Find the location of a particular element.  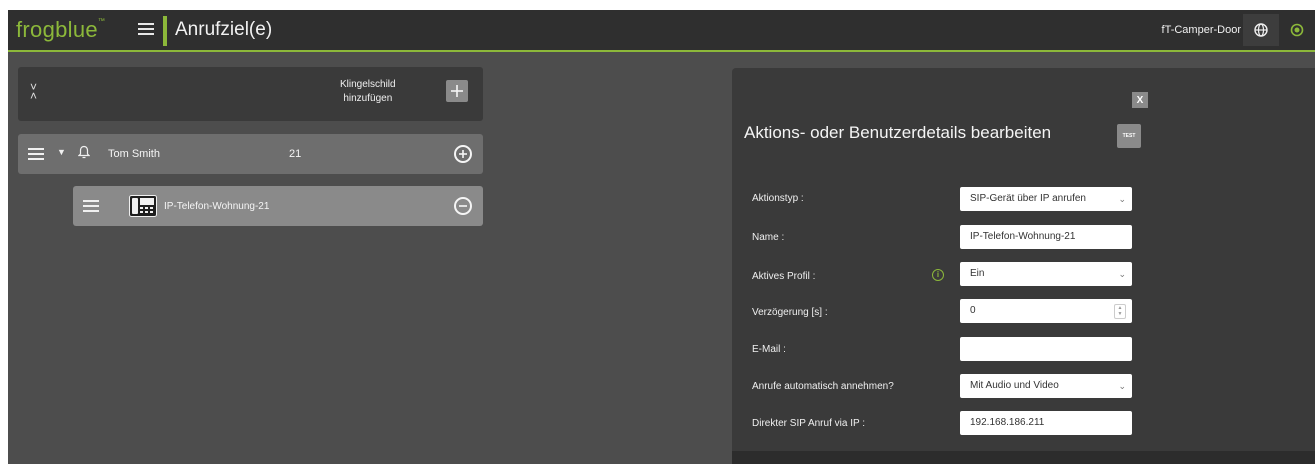

collapse-expand-icon: ˅ ˄ is located at coordinates (33, 91).